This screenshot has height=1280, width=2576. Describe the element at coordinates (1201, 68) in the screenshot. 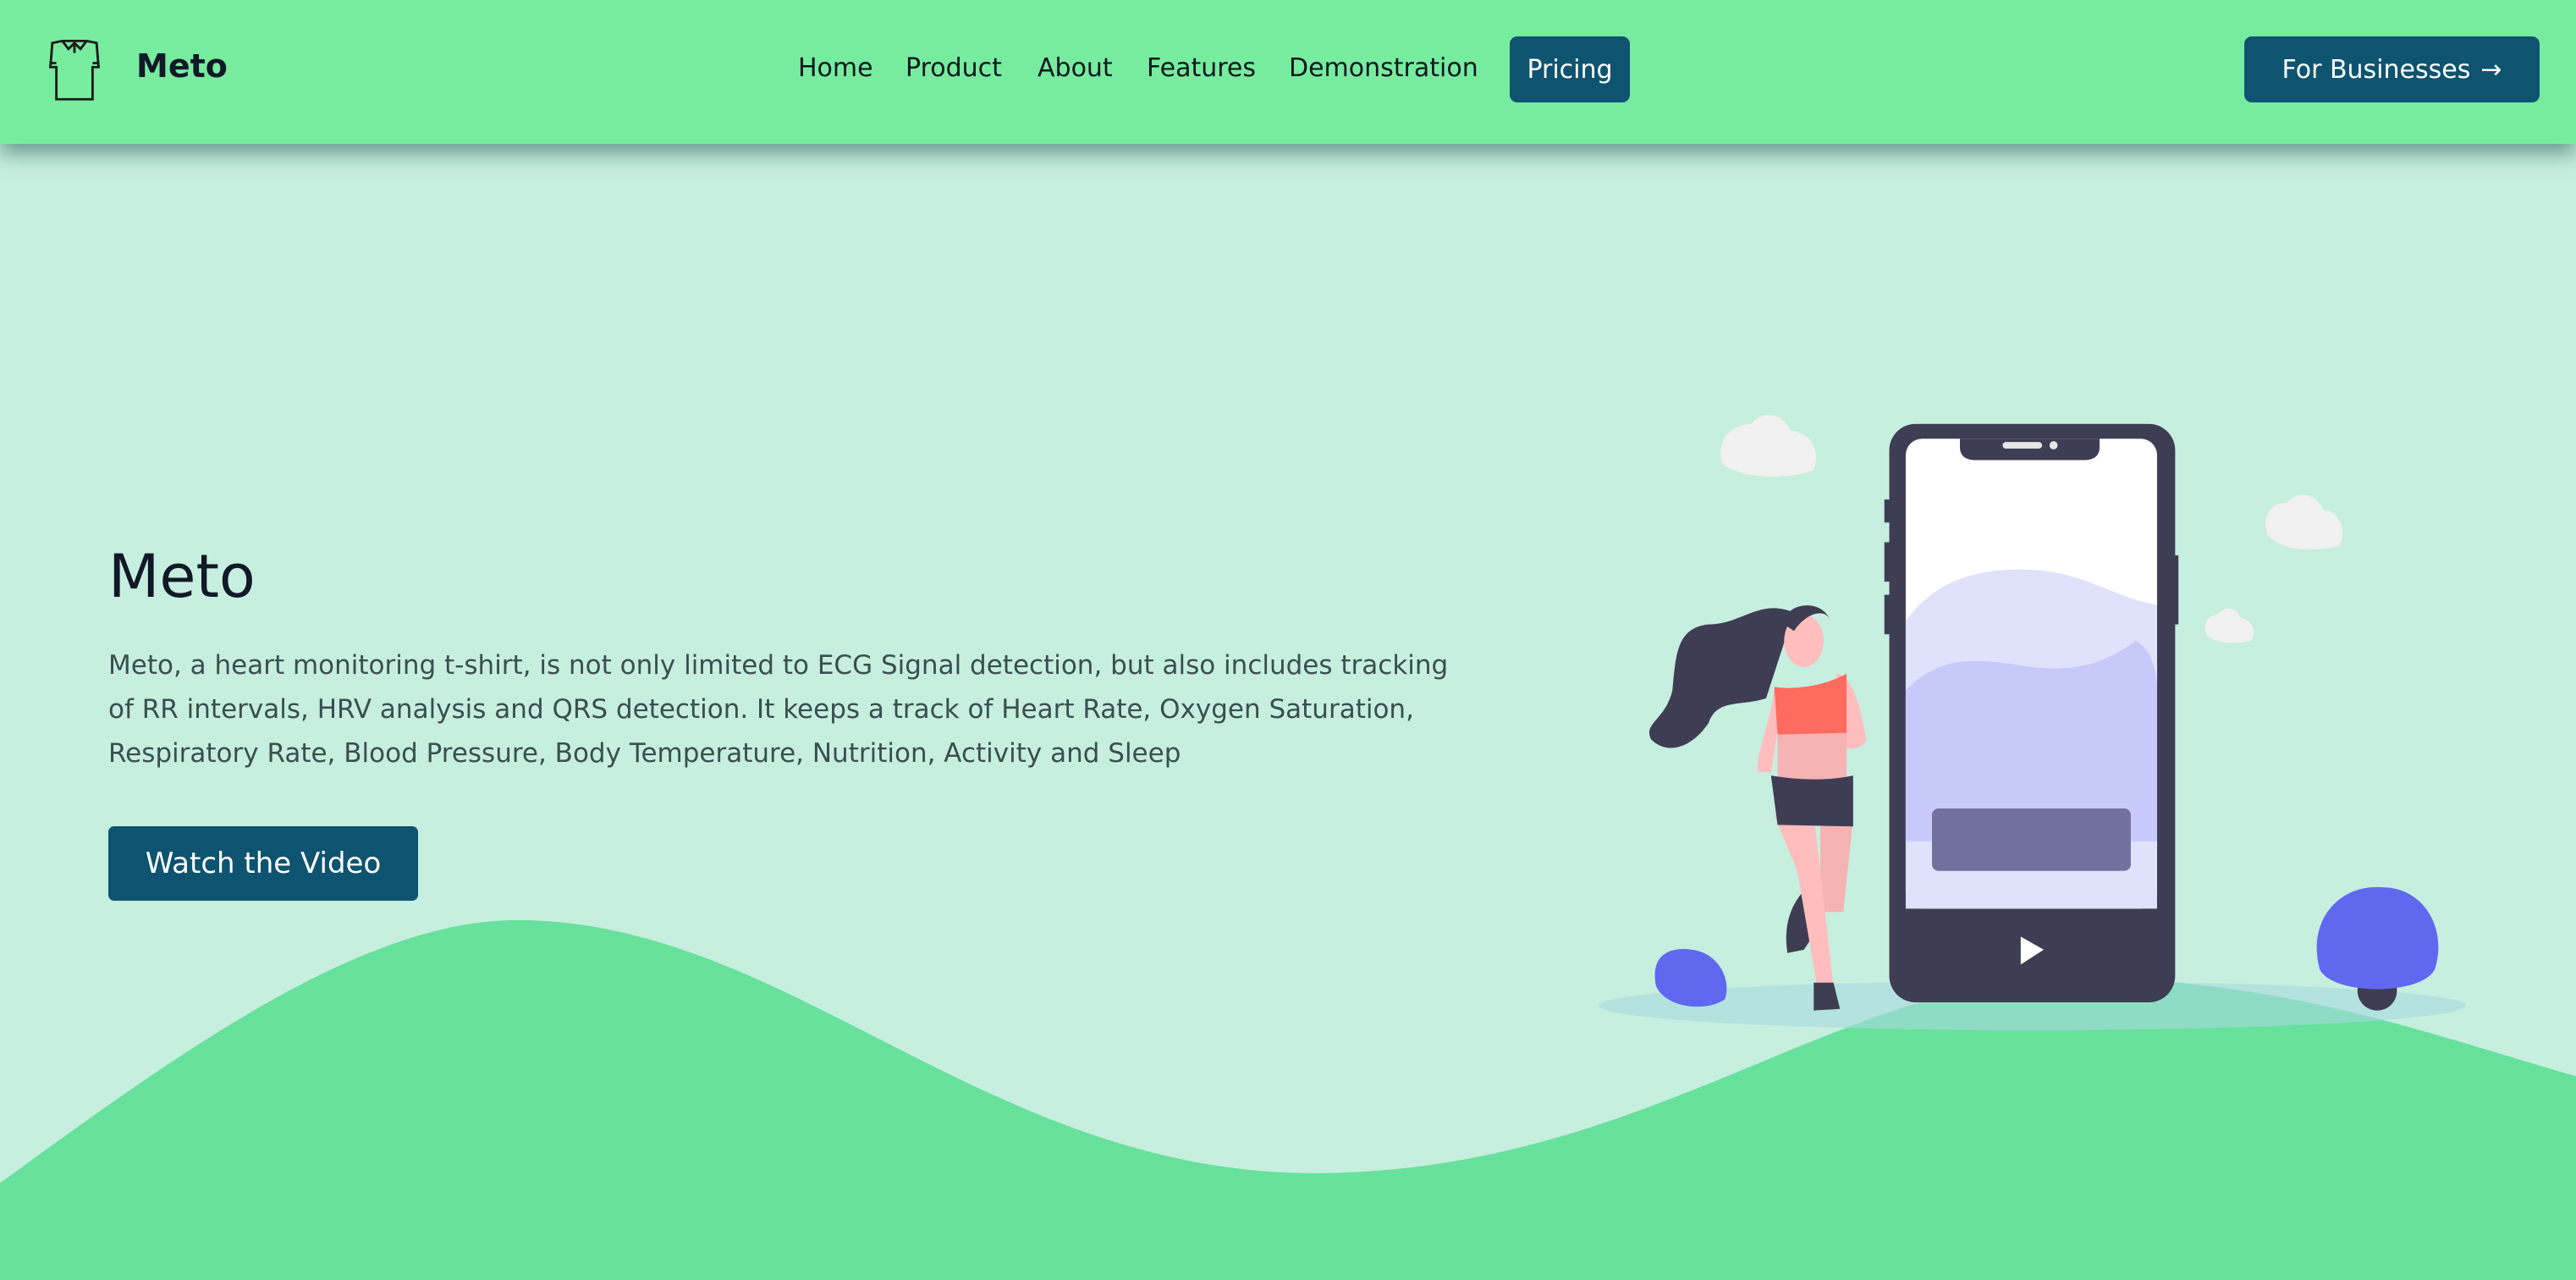

I see `nav-link-features: Features` at that location.